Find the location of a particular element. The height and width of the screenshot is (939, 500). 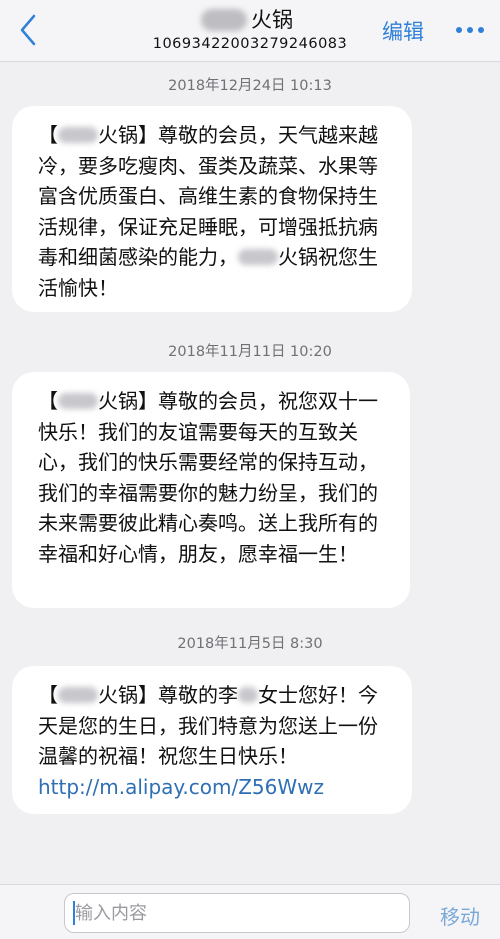

message-timestamp: 2018年12月24日 10:13 is located at coordinates (250, 86).